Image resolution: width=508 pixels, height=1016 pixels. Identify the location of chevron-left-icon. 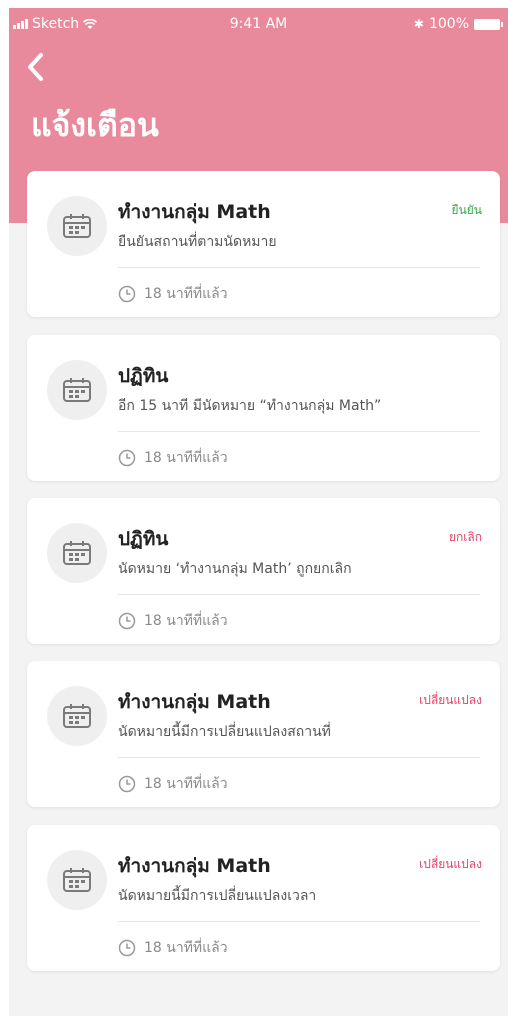
(35, 67).